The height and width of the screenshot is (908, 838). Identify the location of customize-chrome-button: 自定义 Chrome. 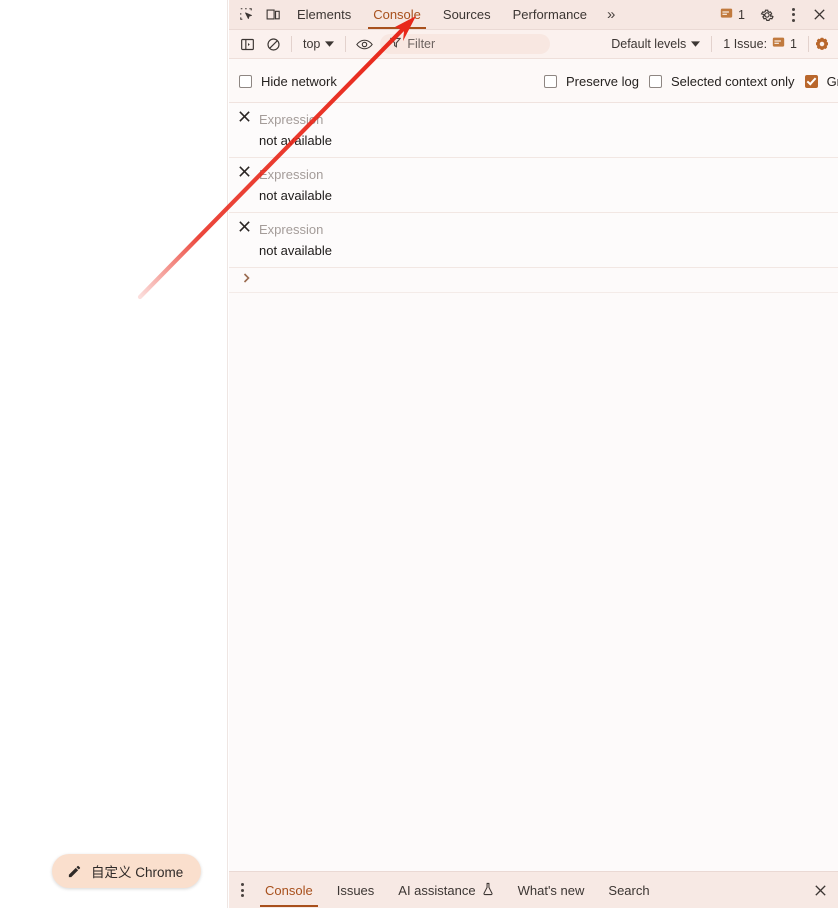
(127, 871).